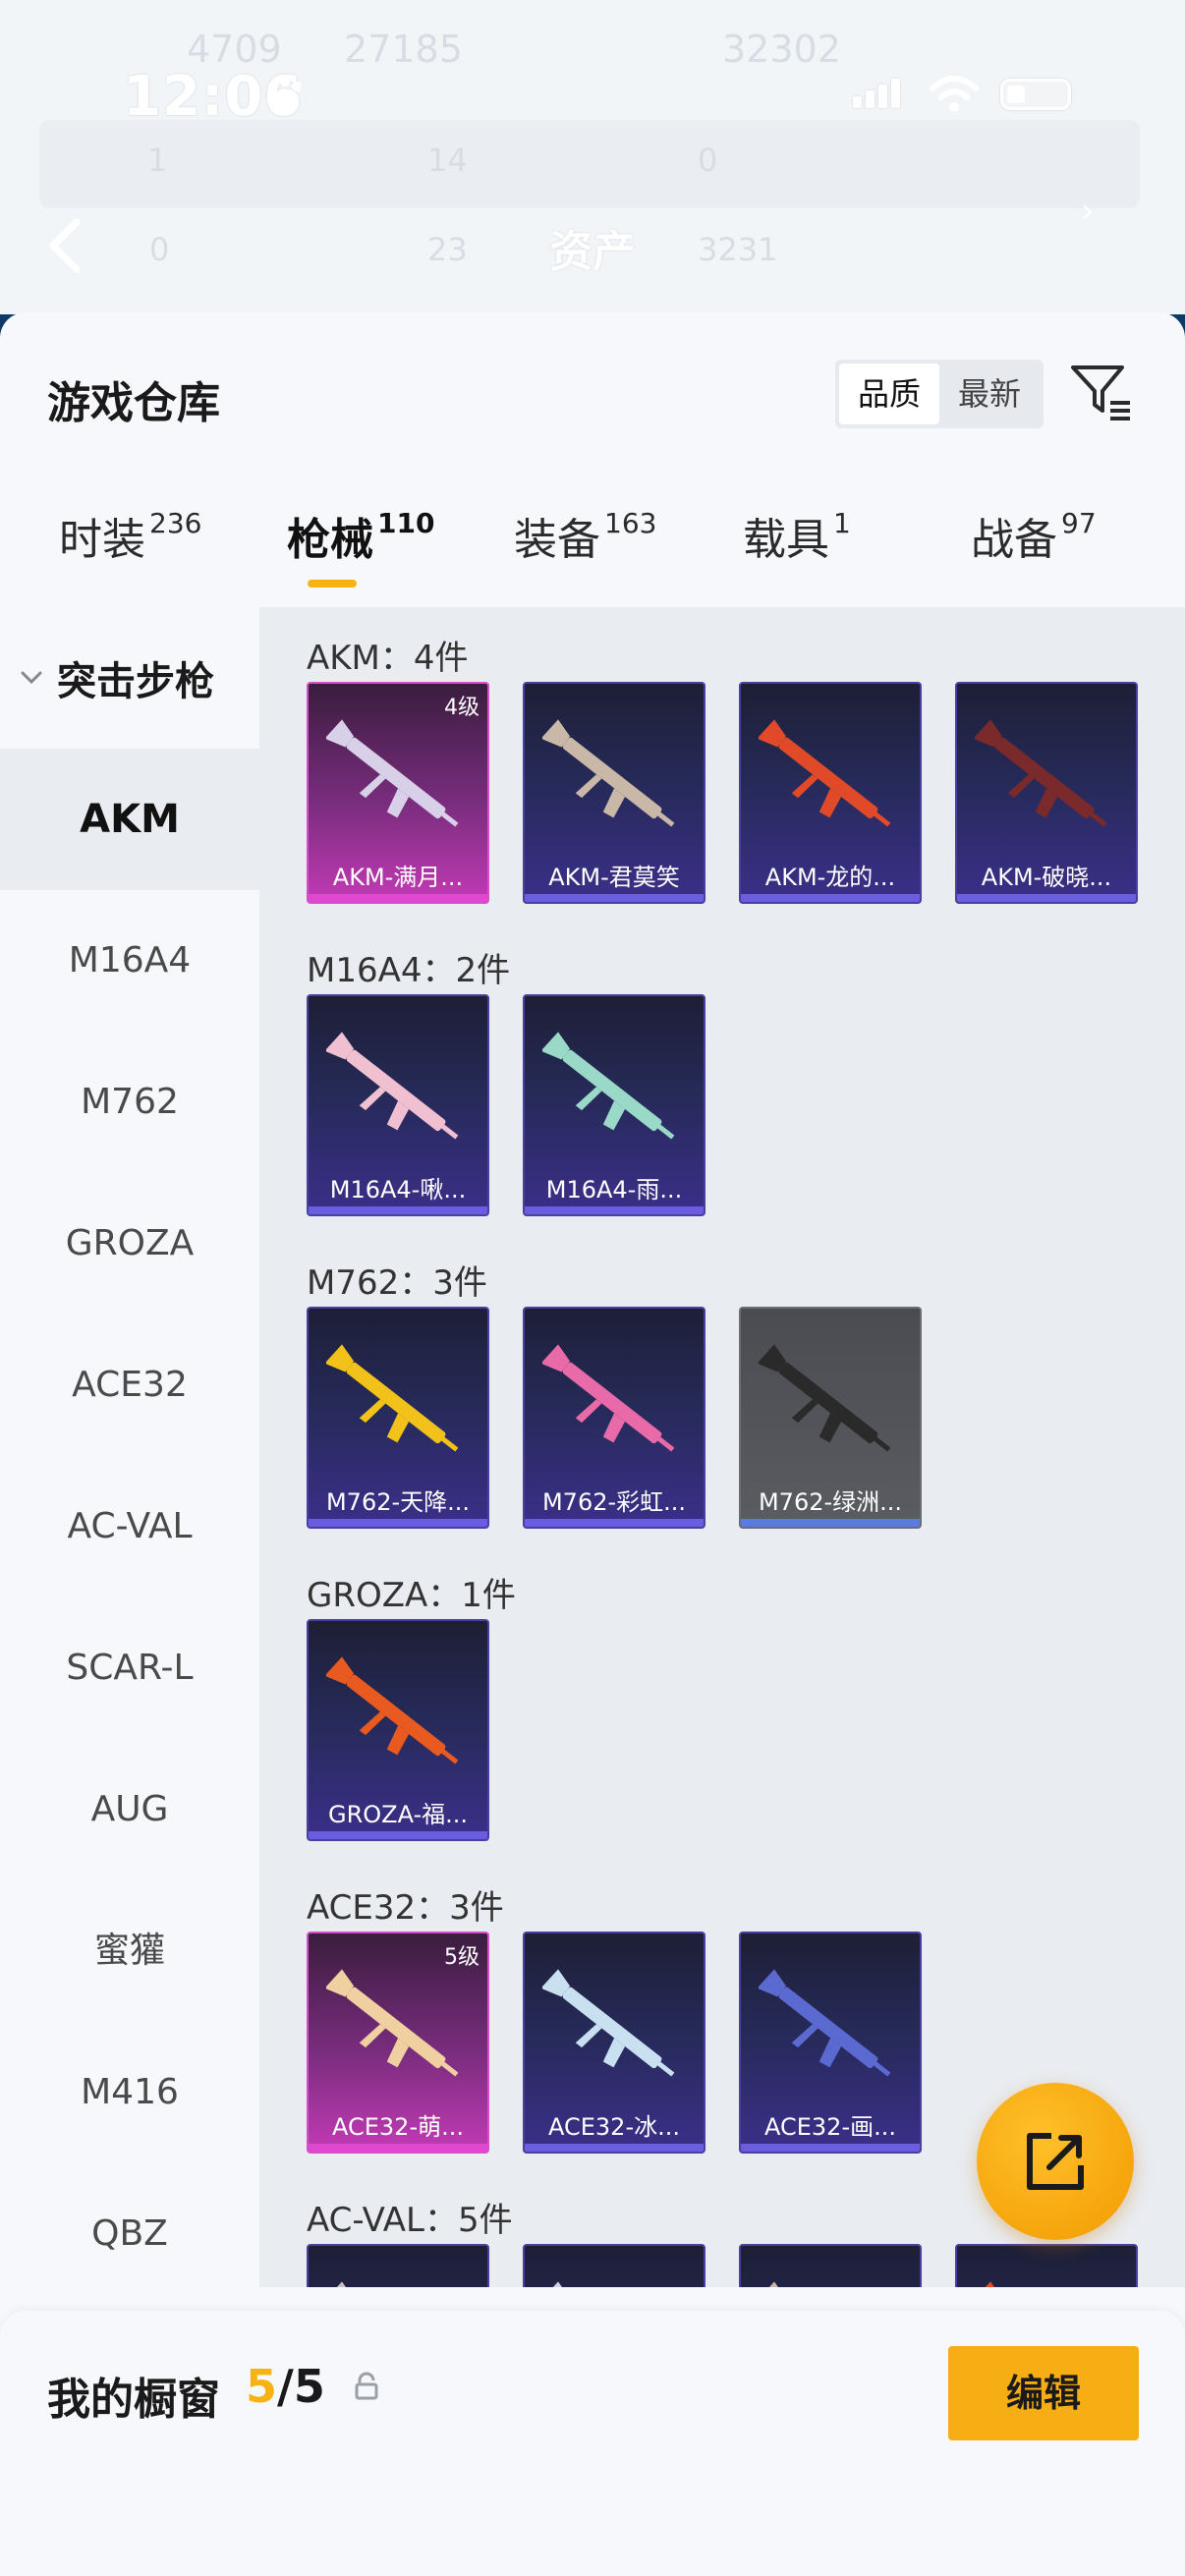 The height and width of the screenshot is (2576, 1185). What do you see at coordinates (130, 819) in the screenshot?
I see `sidebar-item-akm: AKM` at bounding box center [130, 819].